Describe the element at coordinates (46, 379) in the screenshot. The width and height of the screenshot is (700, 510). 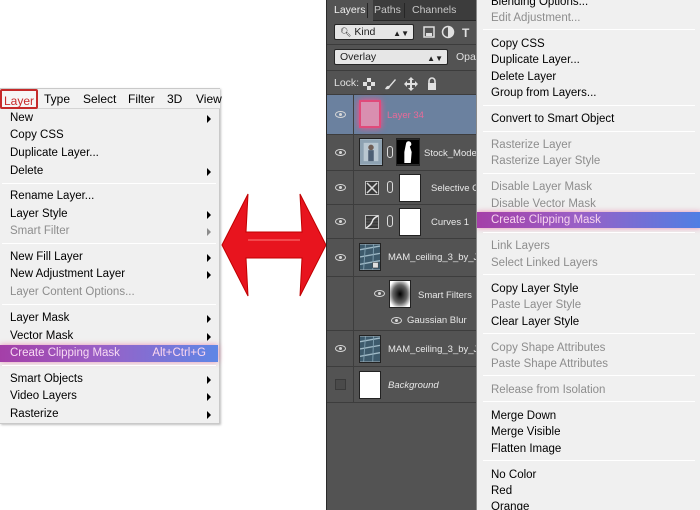
I see `menu-item-label: Smart Objects` at that location.